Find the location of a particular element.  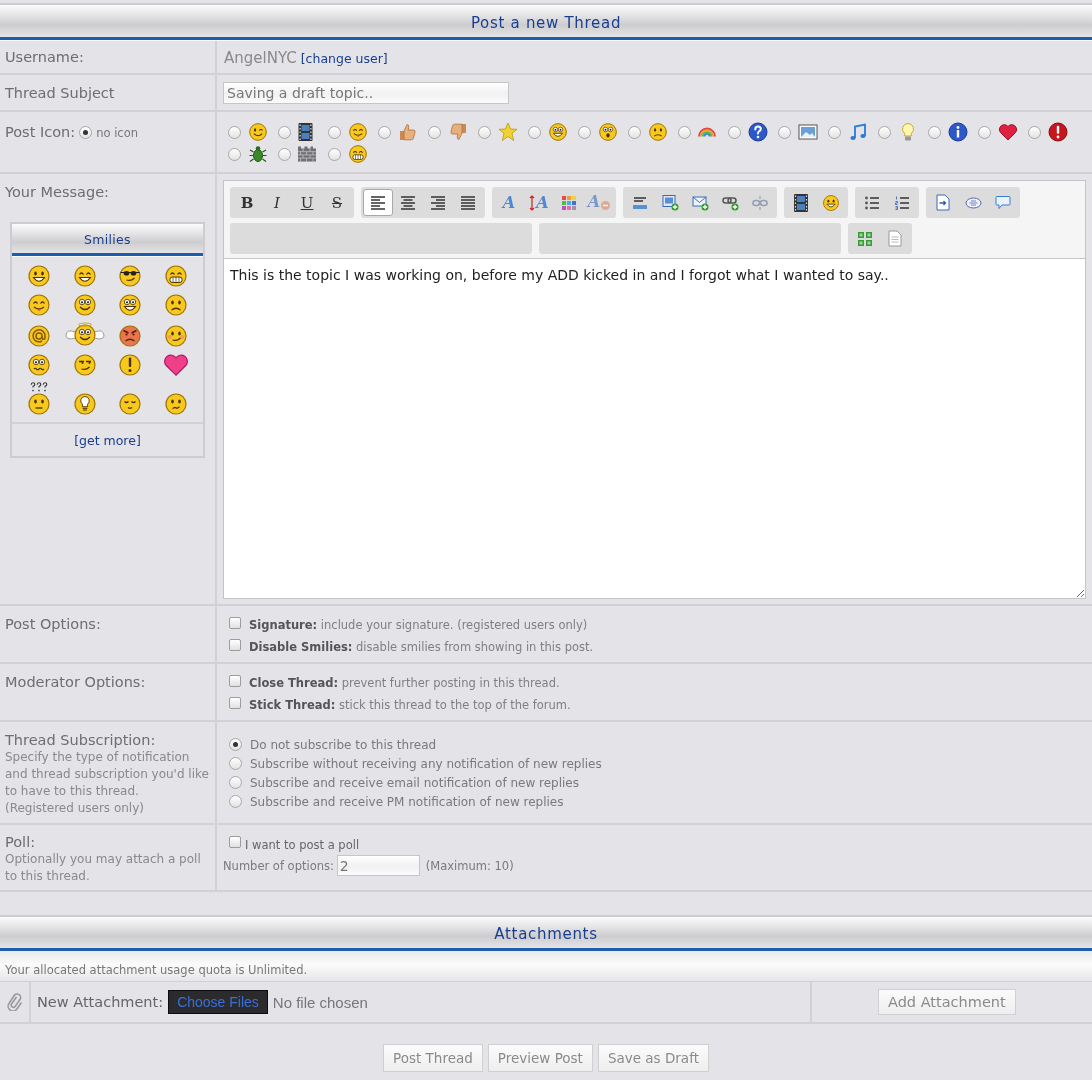

vertical-arrow-icon is located at coordinates (532, 202).